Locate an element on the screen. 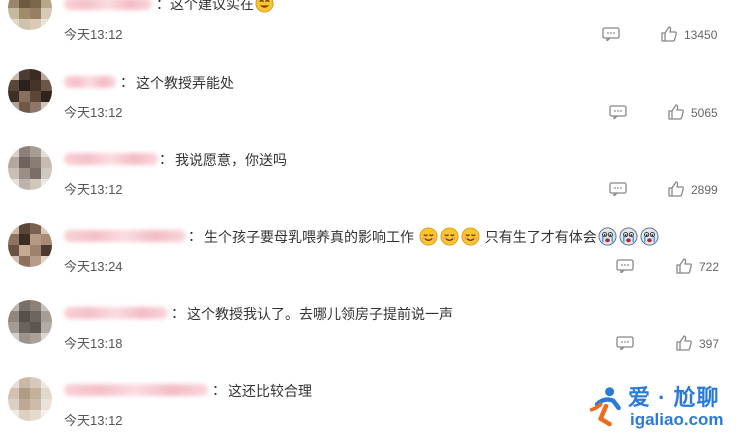 Image resolution: width=750 pixels, height=448 pixels. comment-time: 今天13:18 is located at coordinates (93, 343).